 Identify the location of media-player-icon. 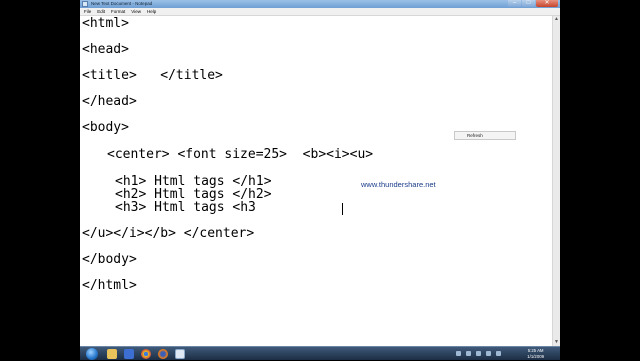
(129, 354).